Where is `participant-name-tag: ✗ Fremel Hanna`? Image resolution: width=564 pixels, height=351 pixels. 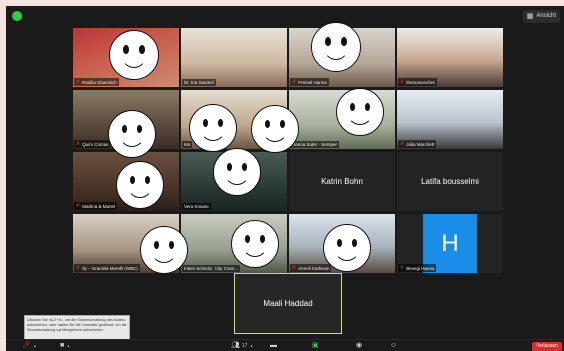 participant-name-tag: ✗ Fremel Hanna is located at coordinates (309, 82).